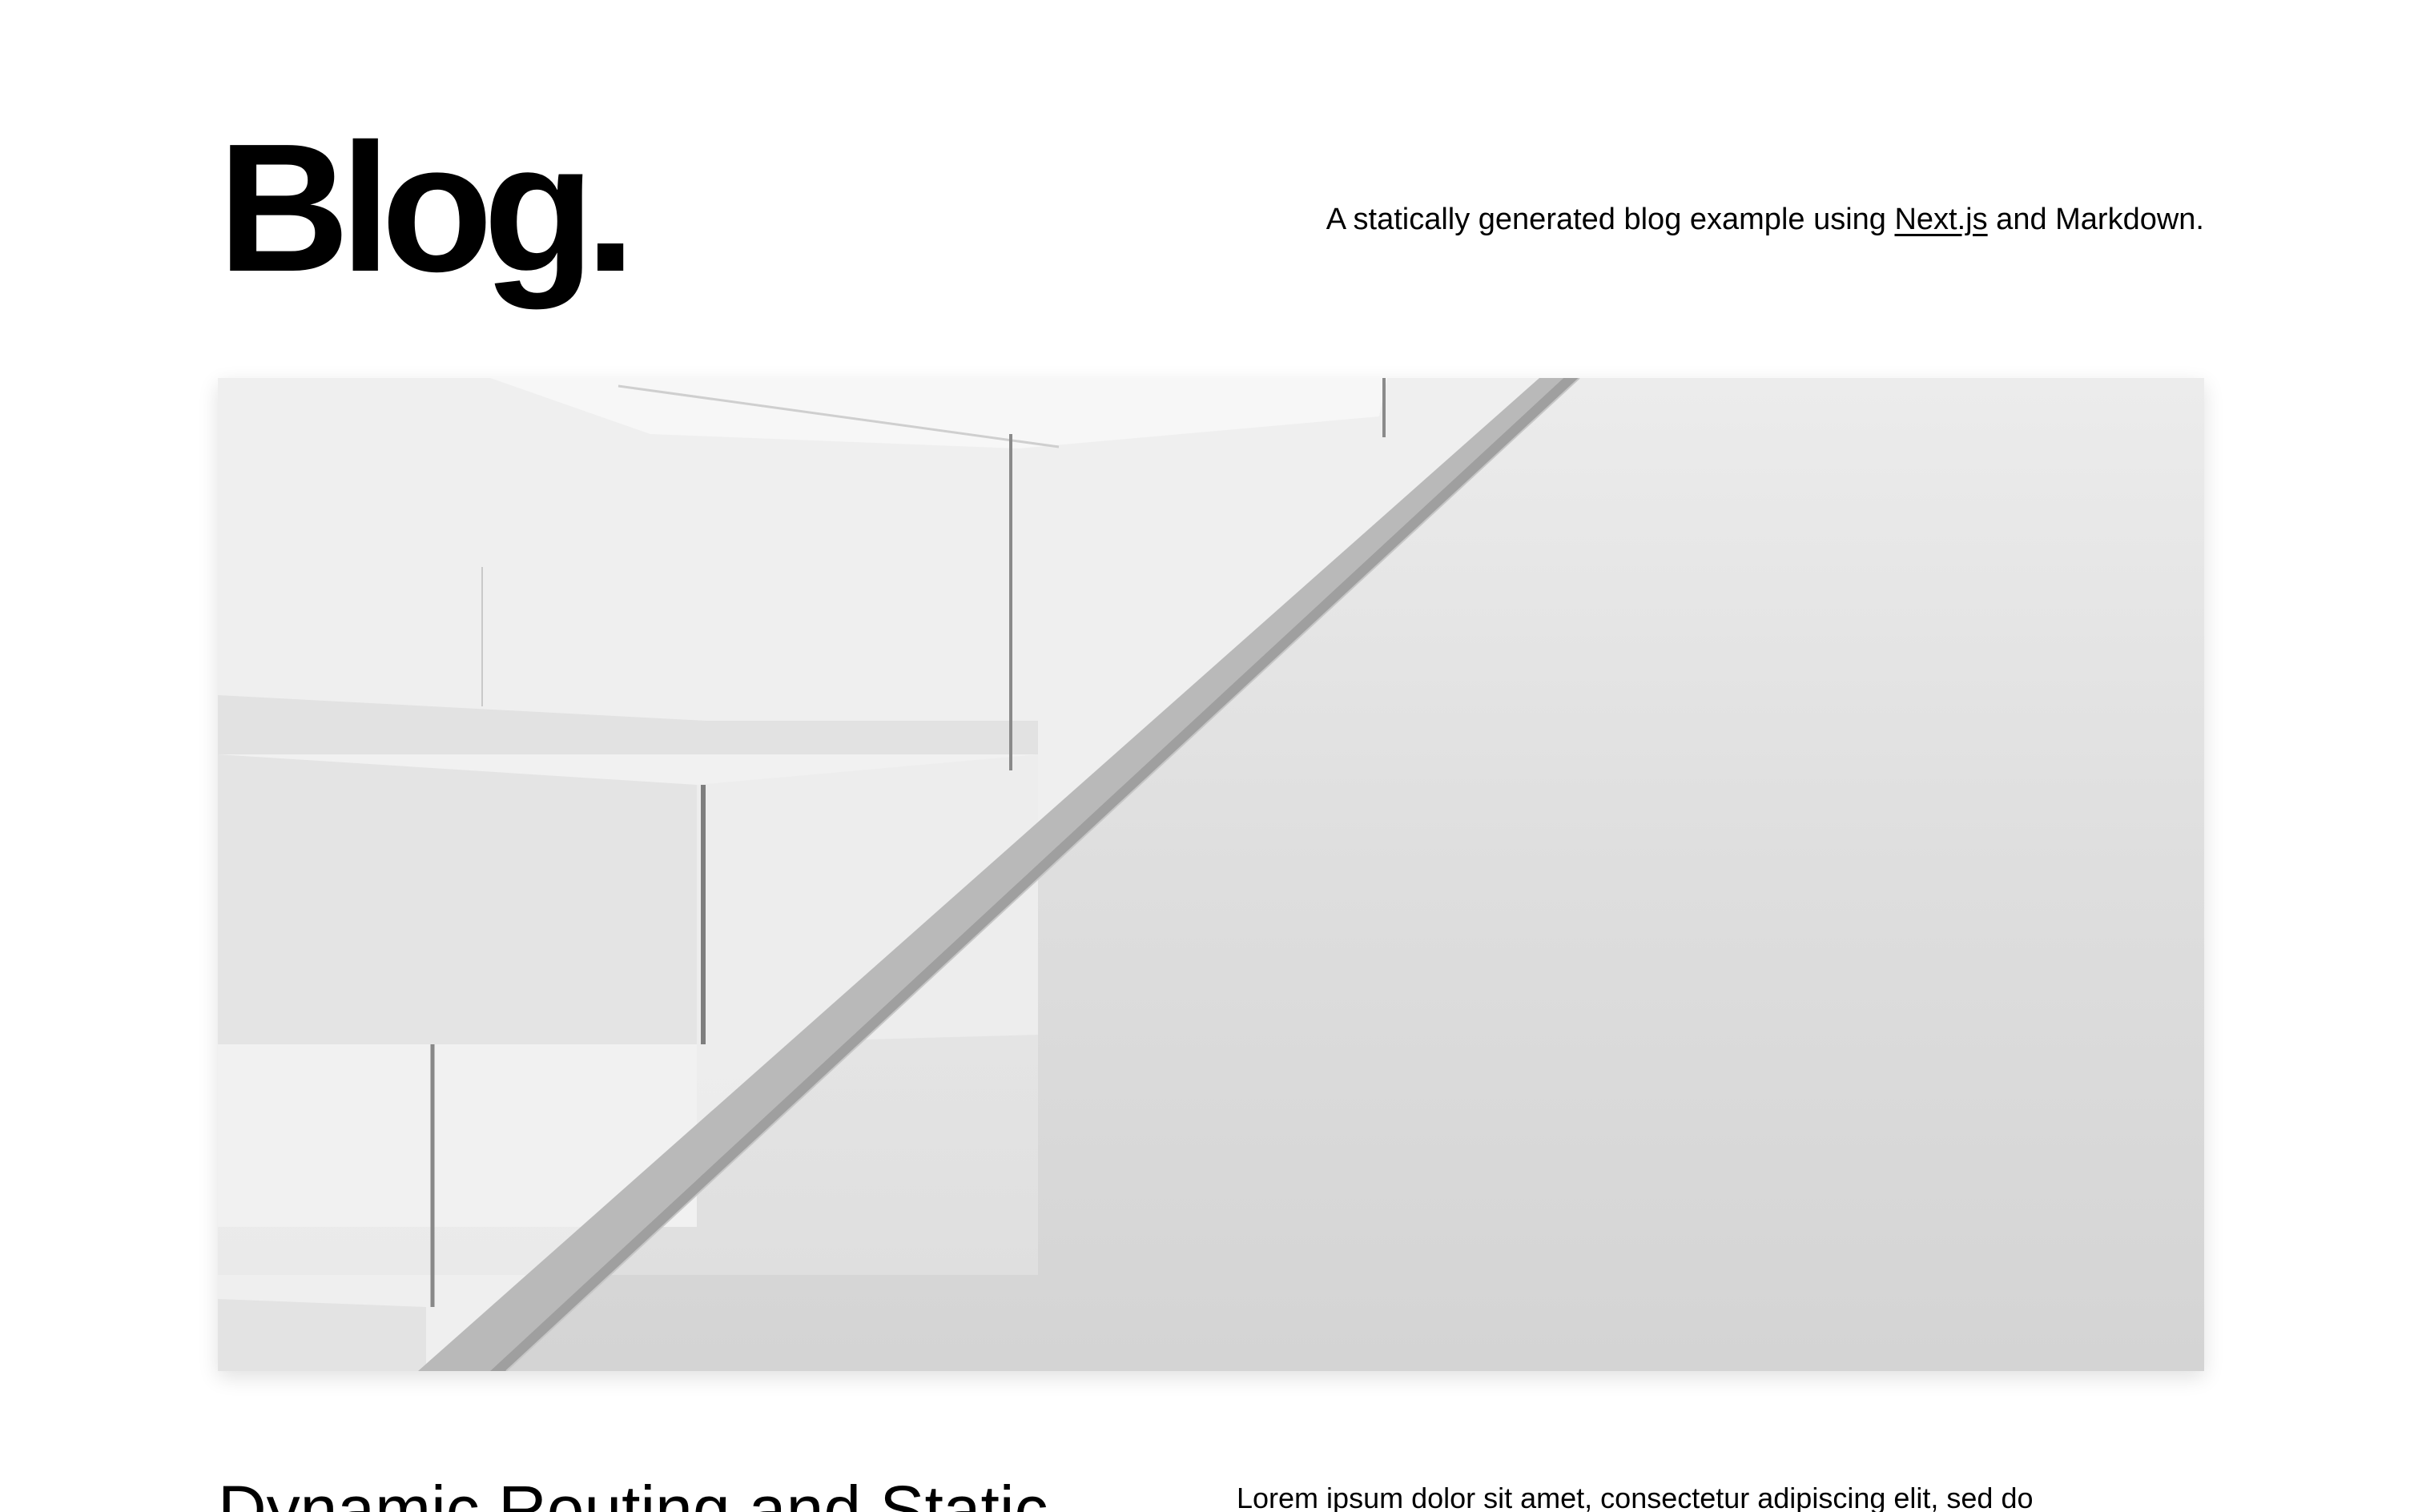 The width and height of the screenshot is (2422, 1512). I want to click on tagline-suffix: and Markdown., so click(2095, 219).